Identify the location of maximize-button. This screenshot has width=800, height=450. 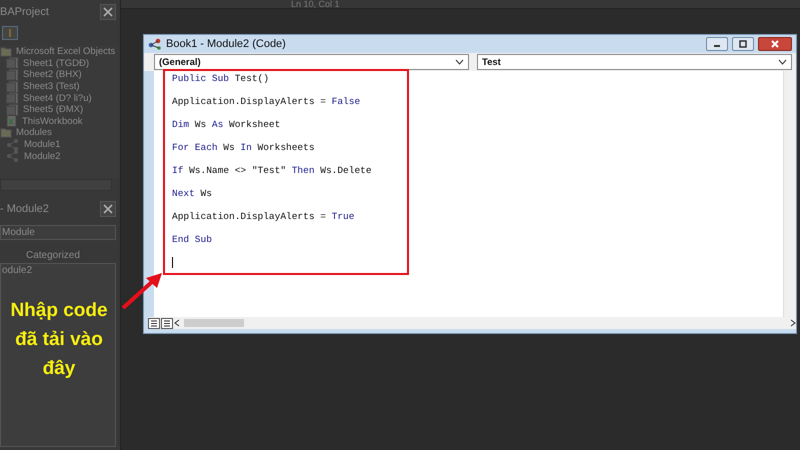
(743, 44).